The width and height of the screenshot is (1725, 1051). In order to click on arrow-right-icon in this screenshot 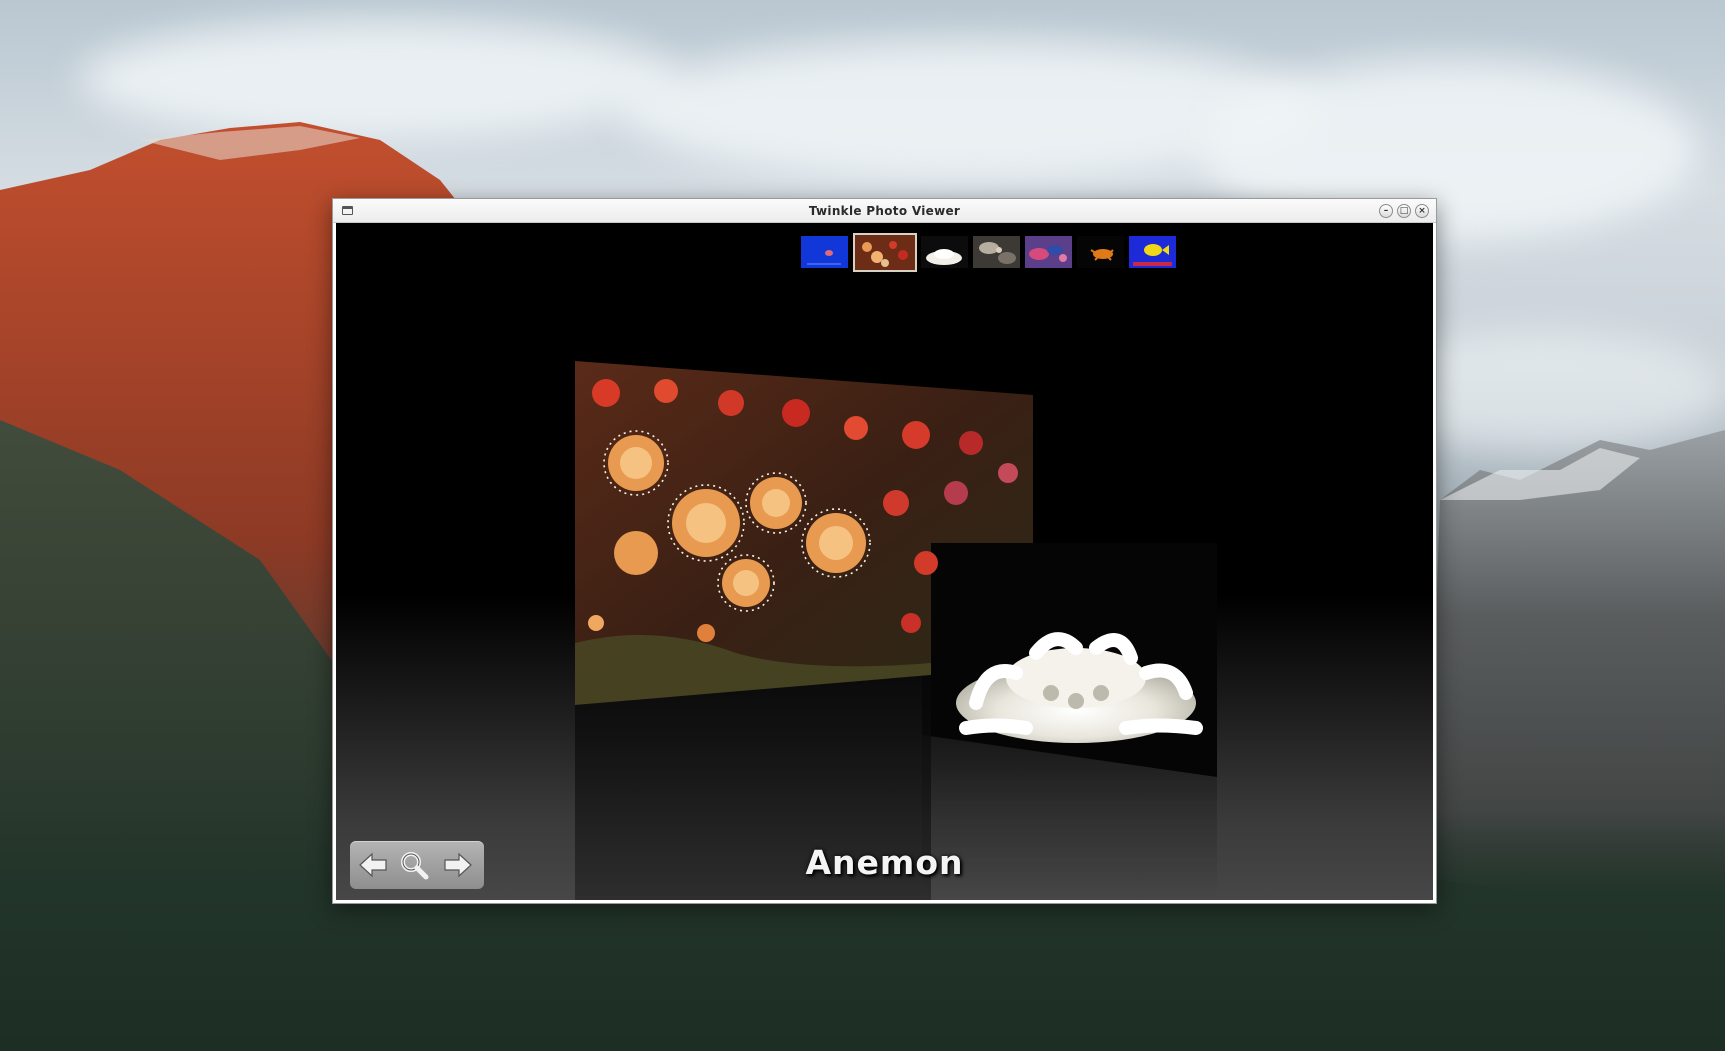, I will do `click(458, 865)`.